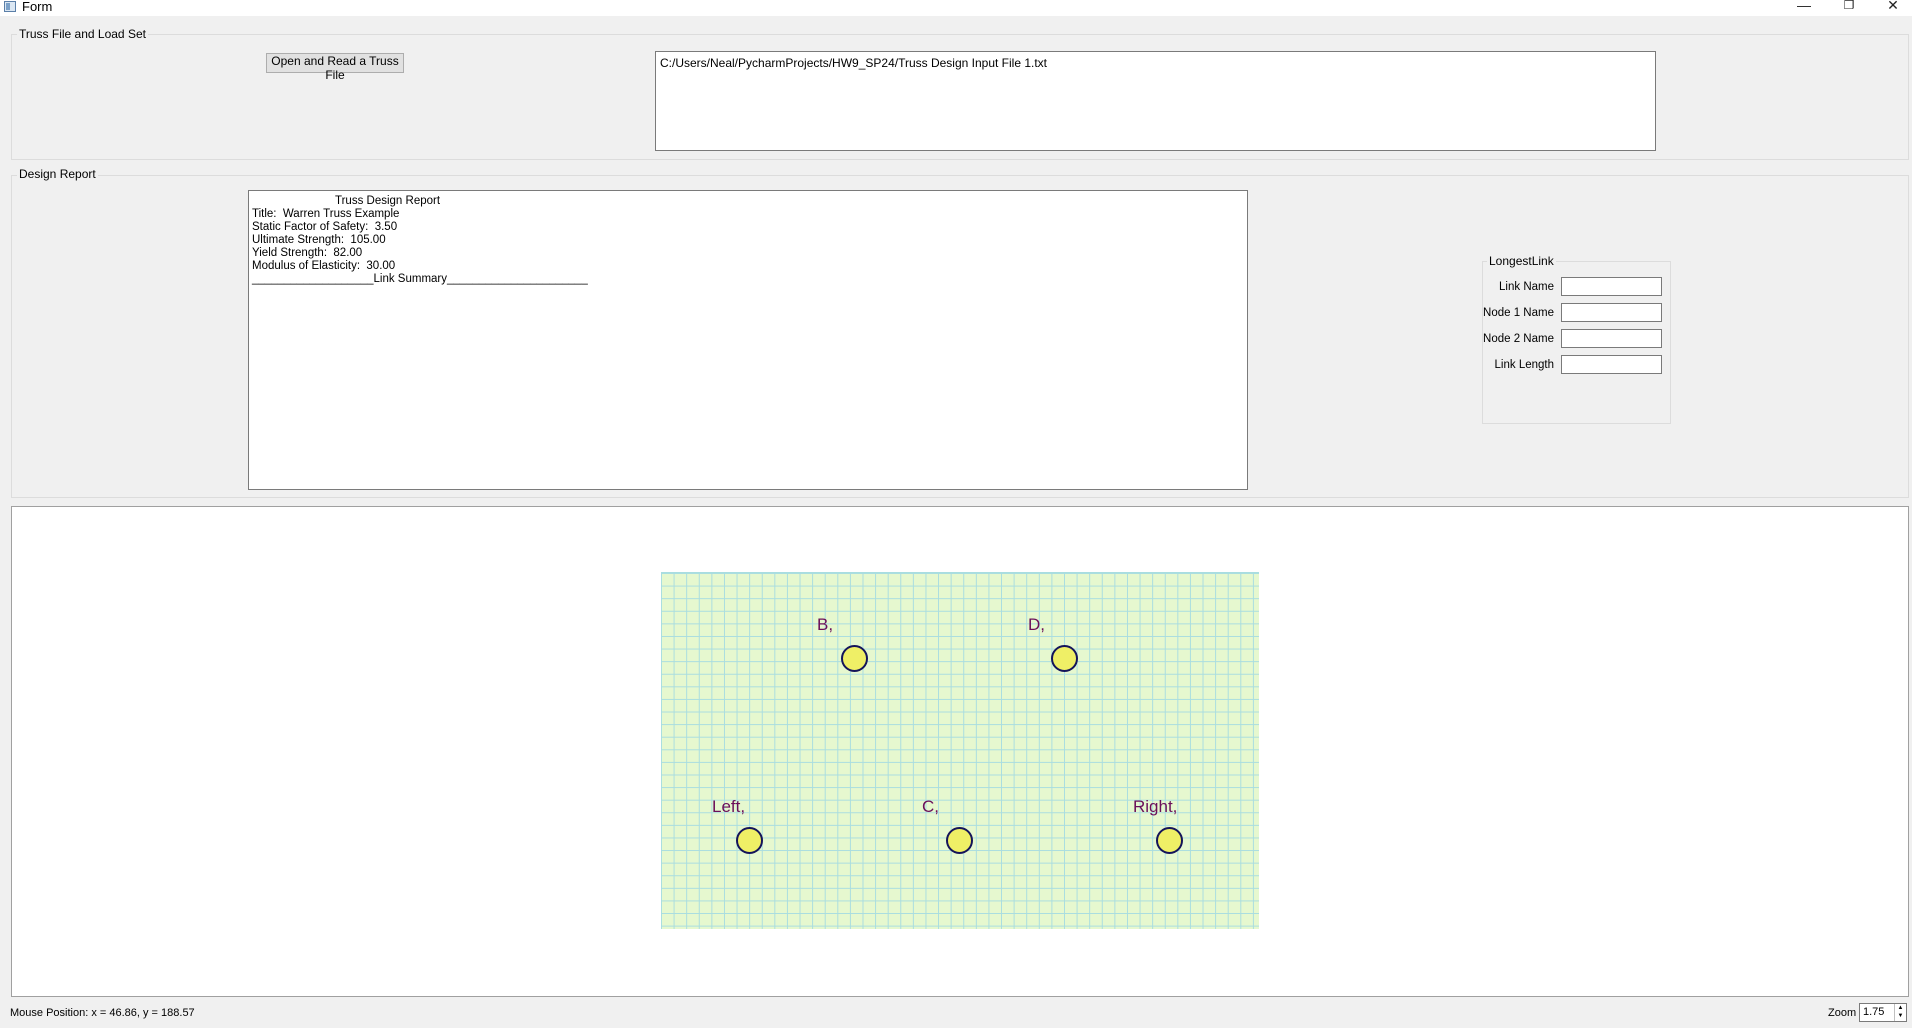  What do you see at coordinates (1893, 7) in the screenshot?
I see `close-icon: ✕` at bounding box center [1893, 7].